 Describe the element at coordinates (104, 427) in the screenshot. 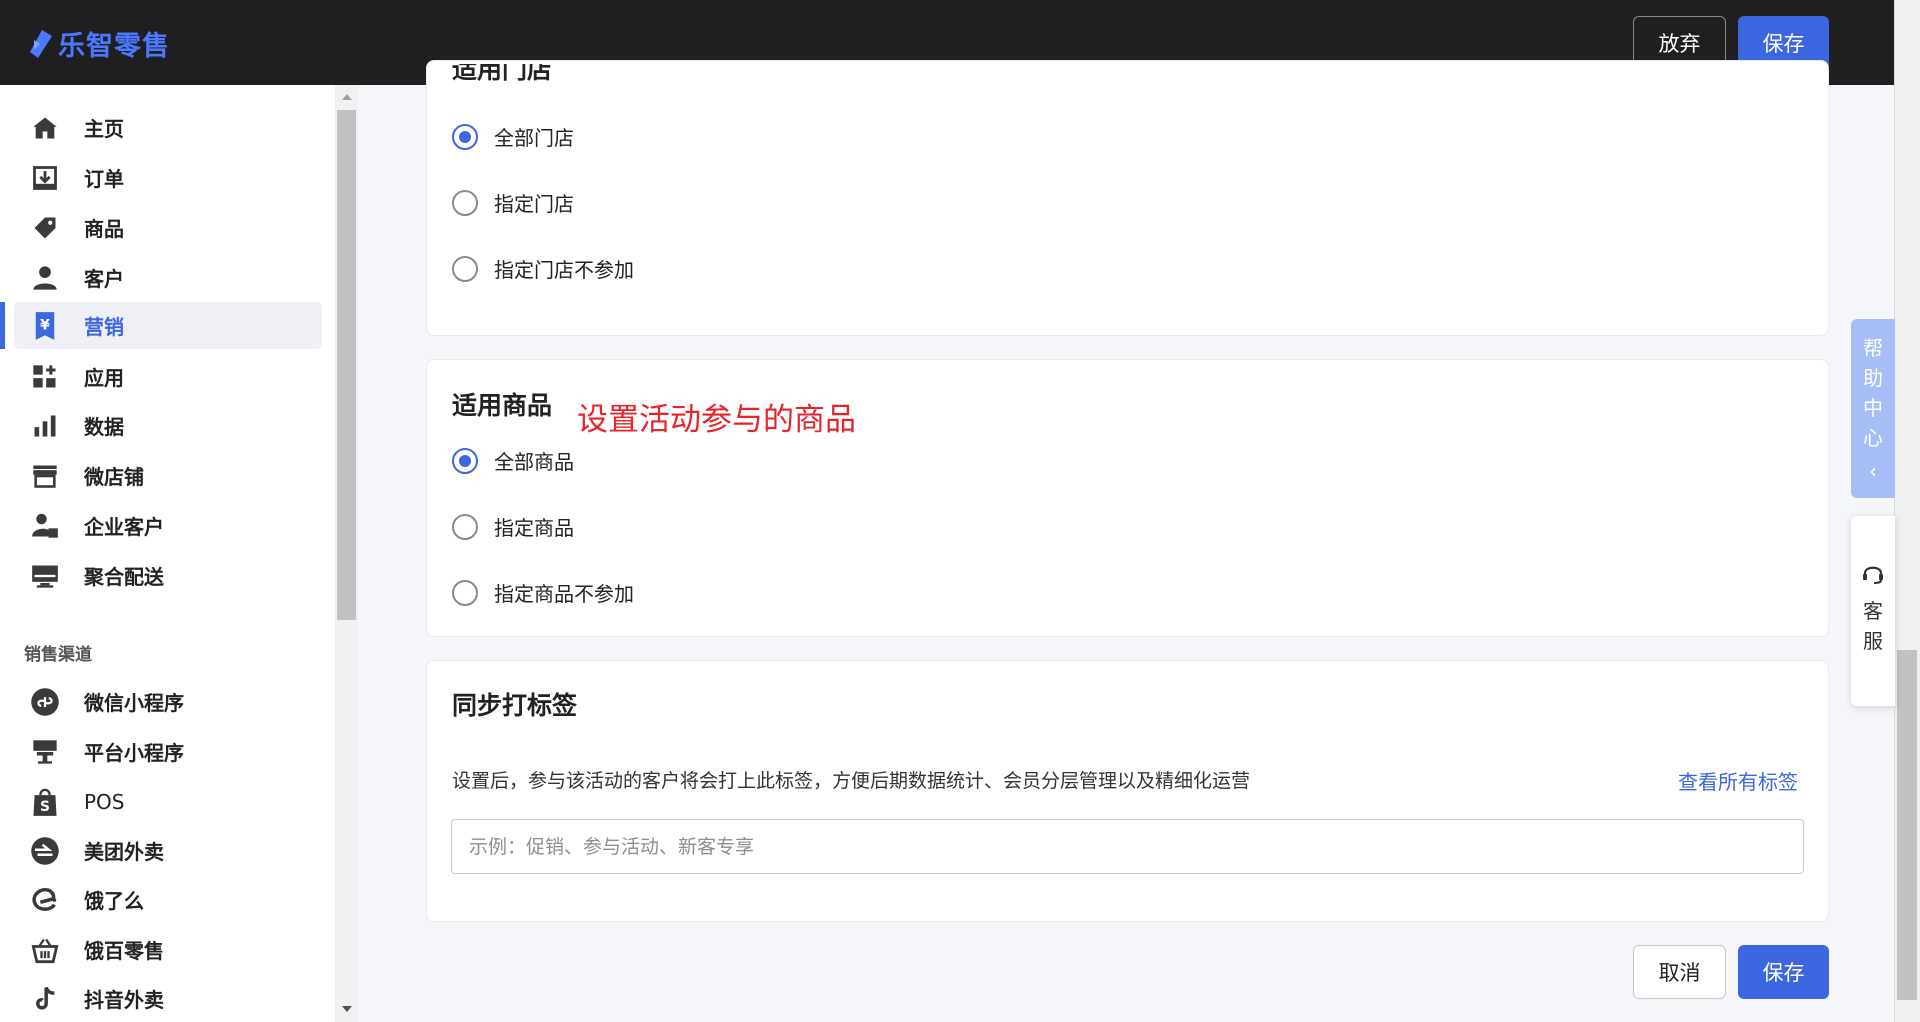

I see `sidebar-item-label: 数据` at that location.